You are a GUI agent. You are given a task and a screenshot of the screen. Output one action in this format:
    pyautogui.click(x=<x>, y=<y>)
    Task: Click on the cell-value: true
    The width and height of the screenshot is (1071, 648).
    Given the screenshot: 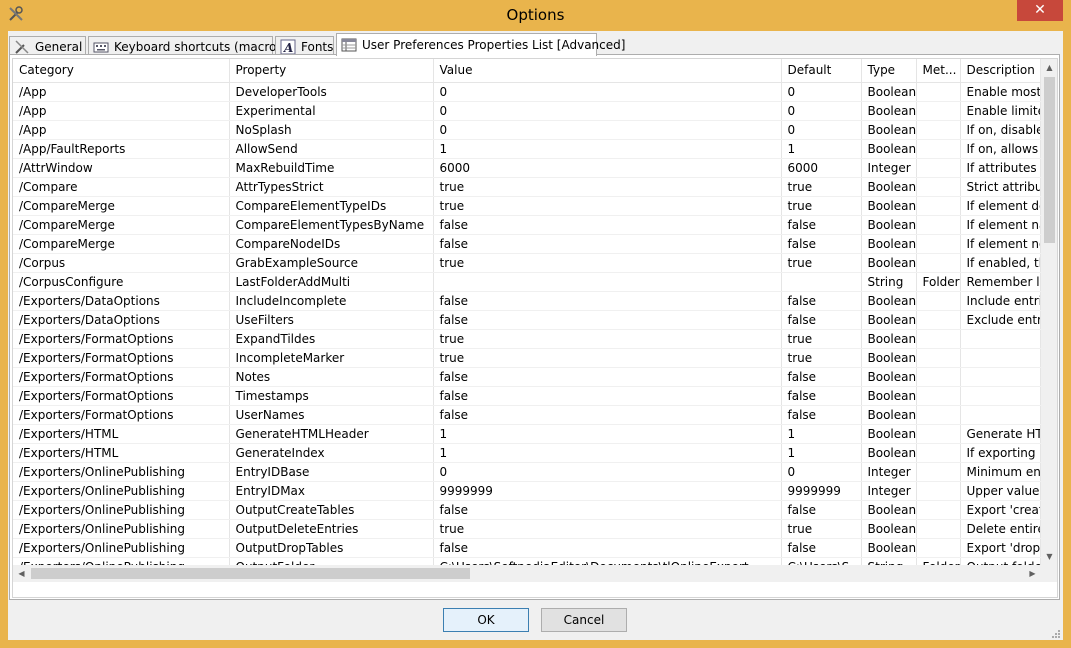 What is the action you would take?
    pyautogui.click(x=607, y=263)
    